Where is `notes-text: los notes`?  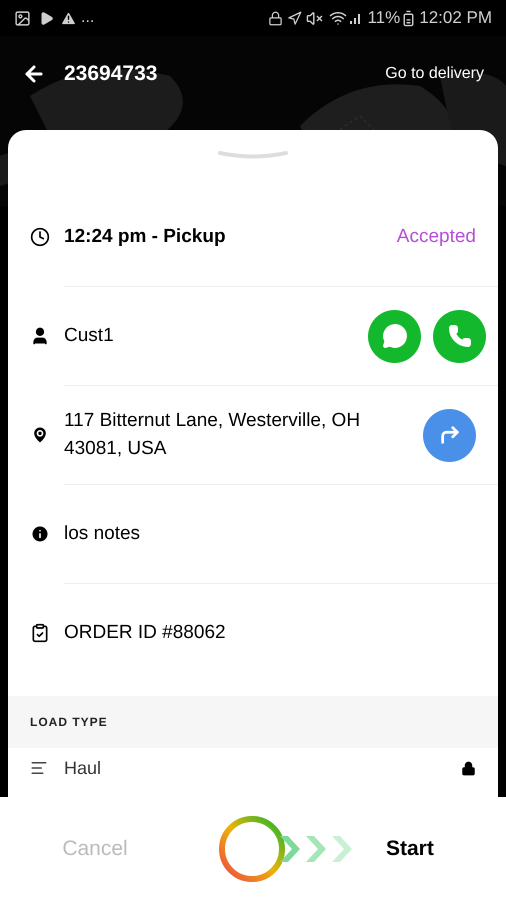
notes-text: los notes is located at coordinates (103, 534).